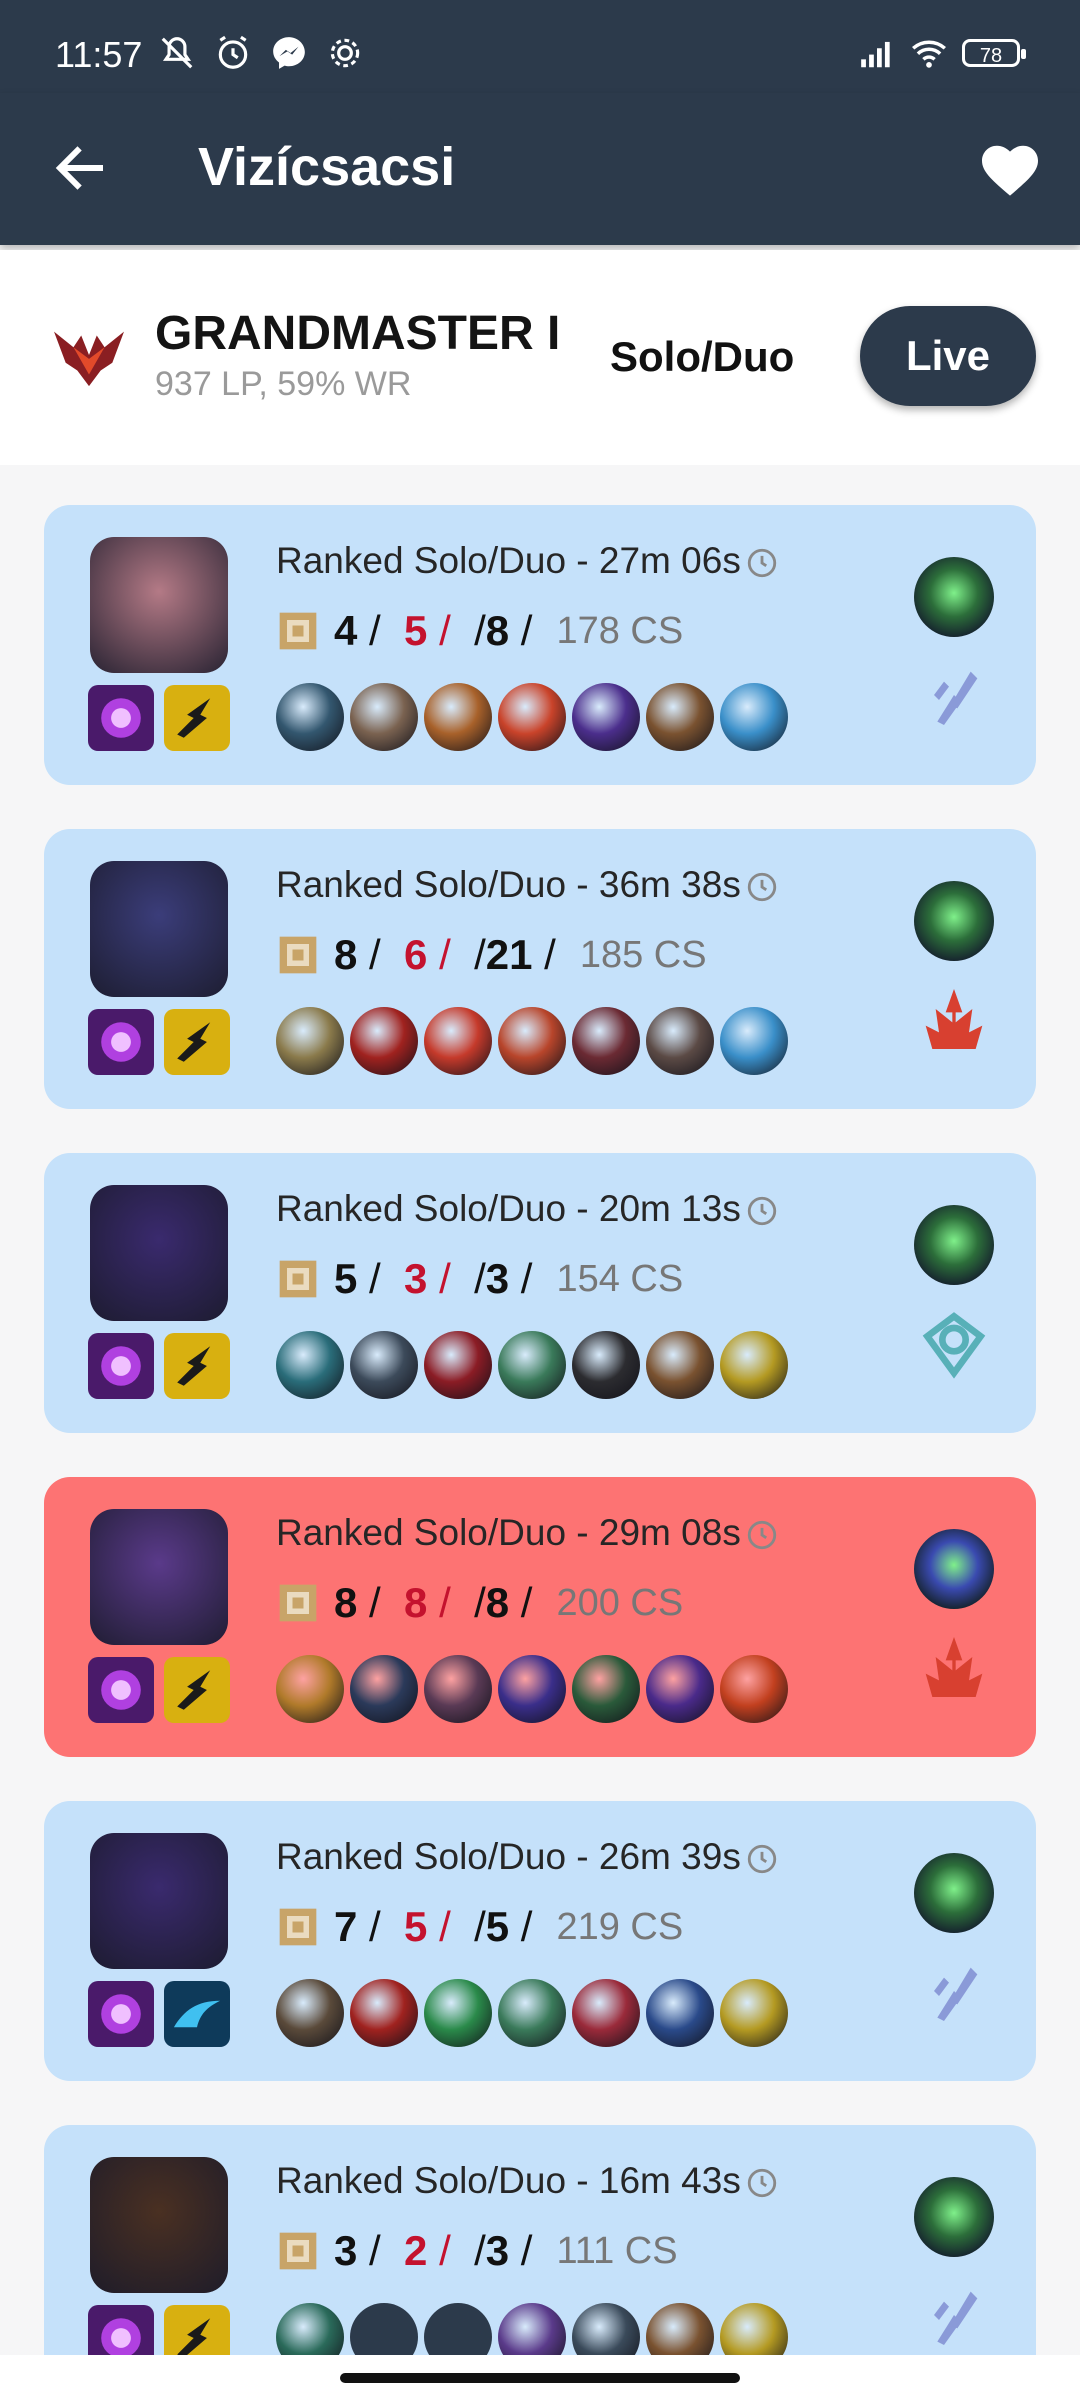 Image resolution: width=1080 pixels, height=2400 pixels. I want to click on favorite-heart-icon, so click(1010, 169).